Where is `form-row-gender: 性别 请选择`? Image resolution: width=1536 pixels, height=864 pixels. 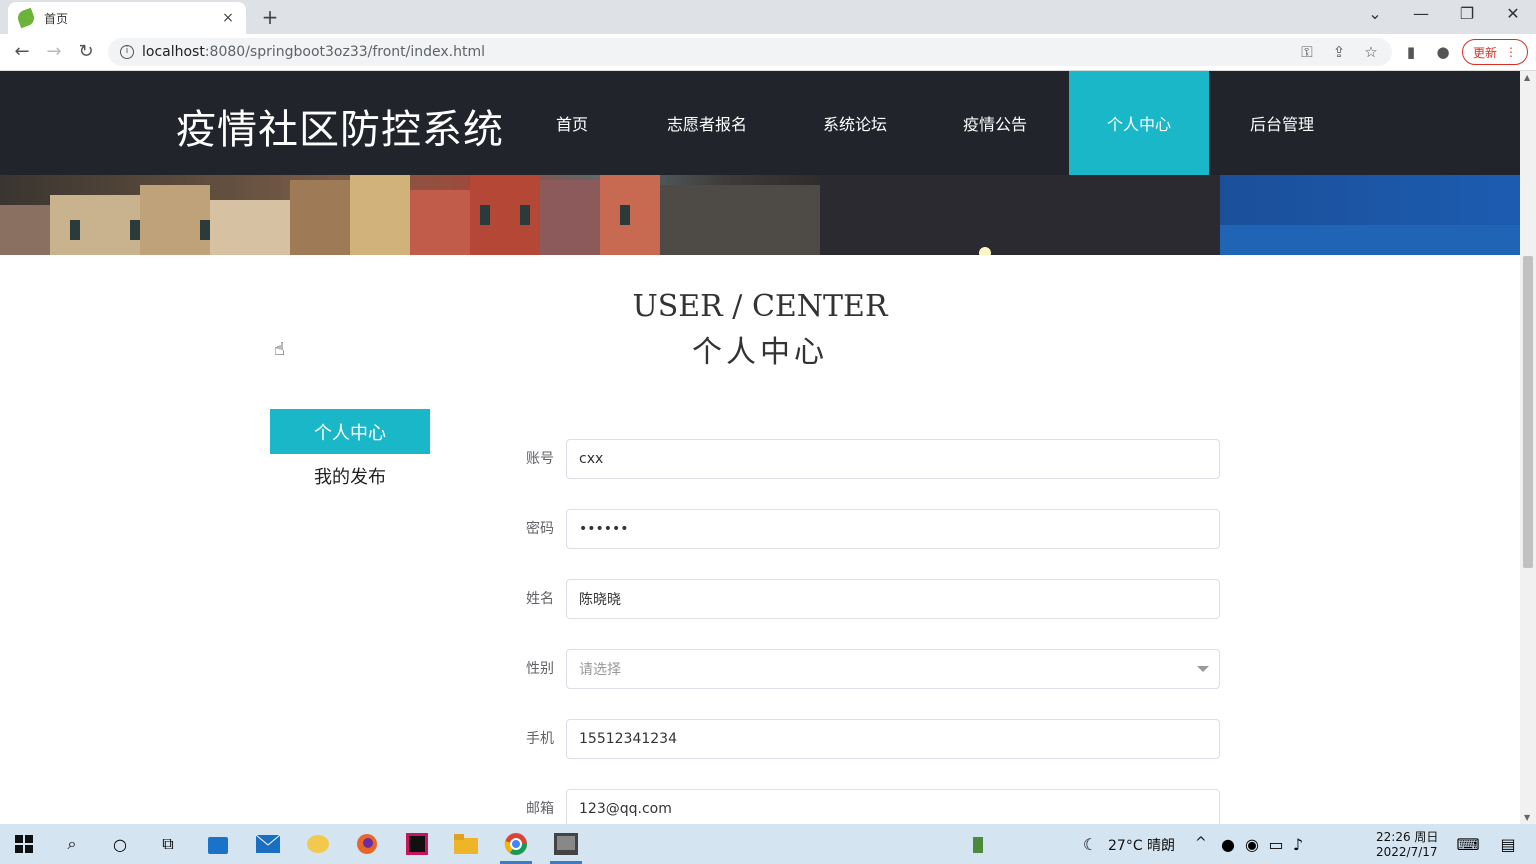
form-row-gender: 性别 请选择 is located at coordinates (865, 669).